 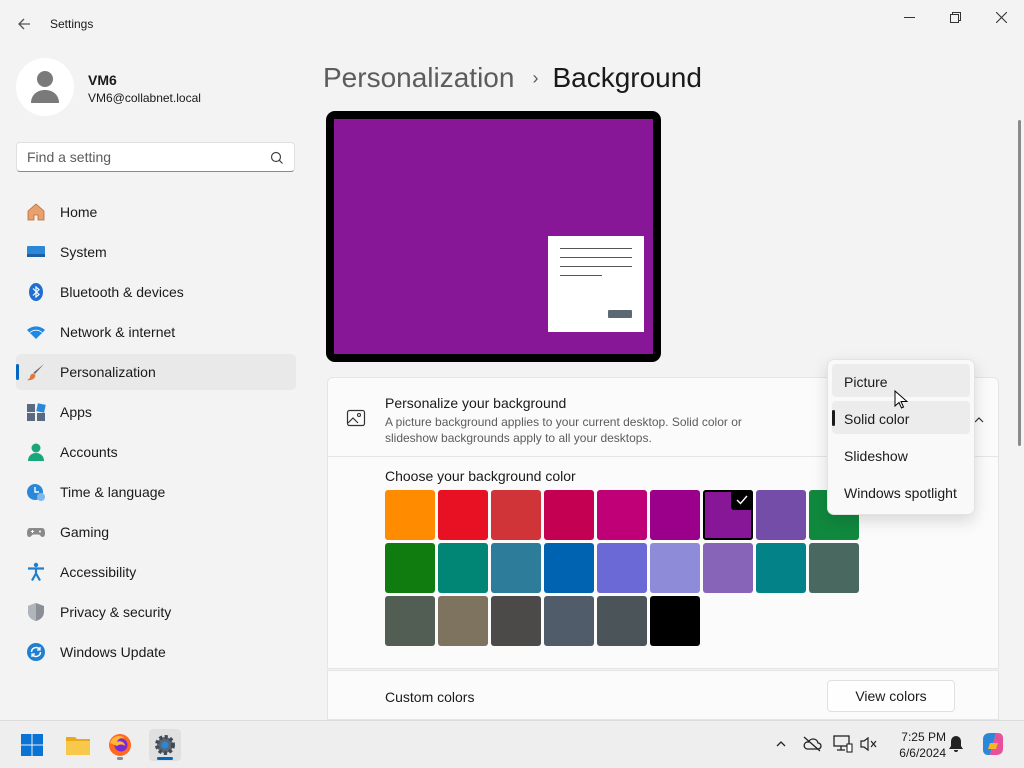 I want to click on home-icon, so click(x=36, y=212).